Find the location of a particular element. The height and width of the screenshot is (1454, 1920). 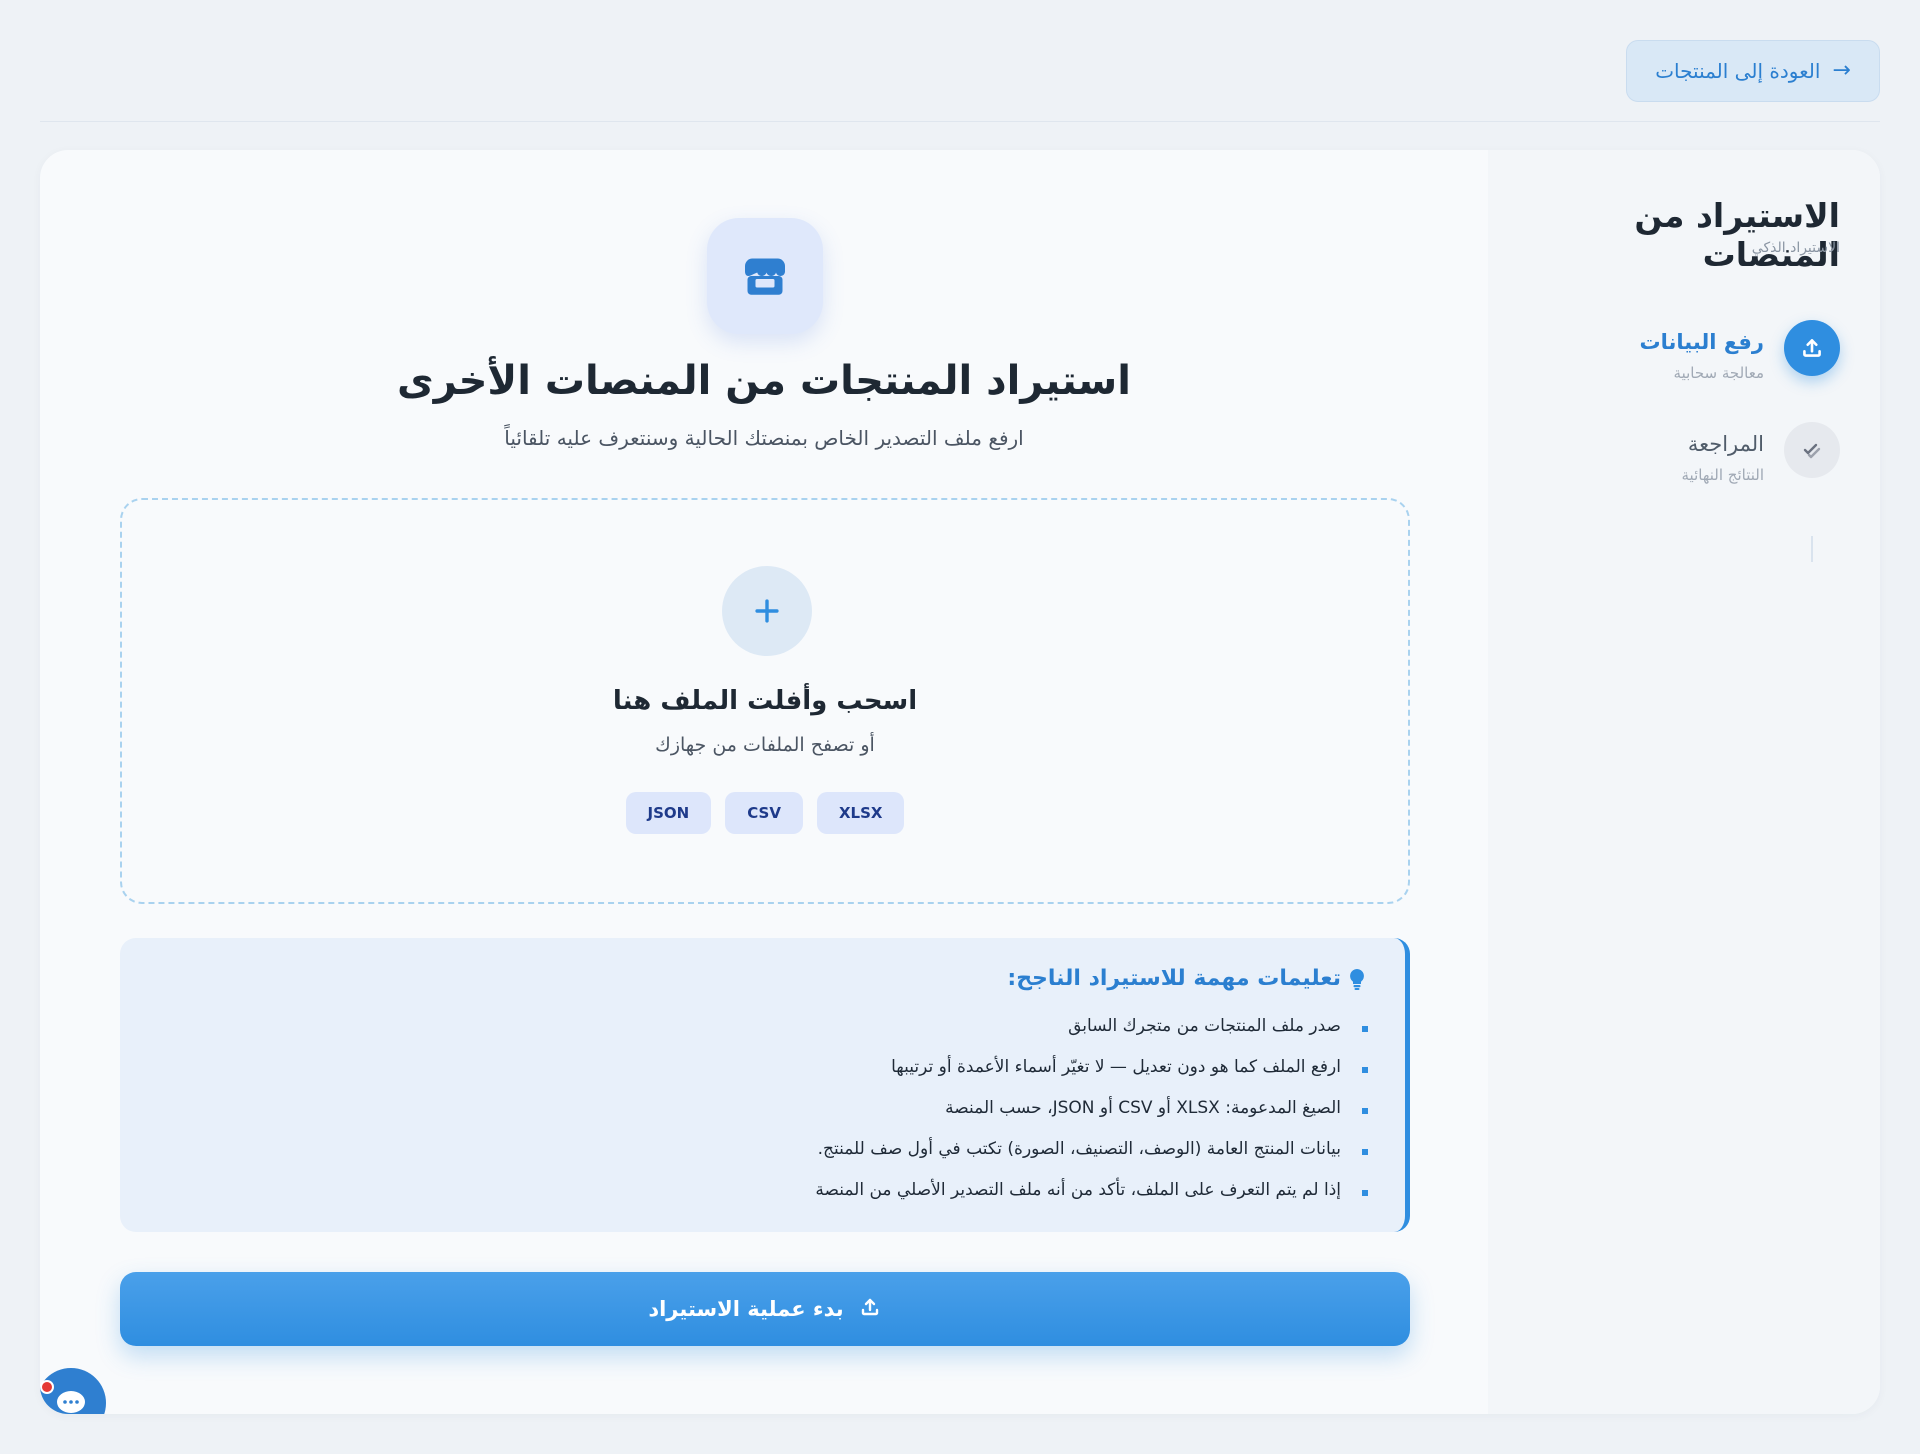

lightbulb-icon is located at coordinates (1357, 982).